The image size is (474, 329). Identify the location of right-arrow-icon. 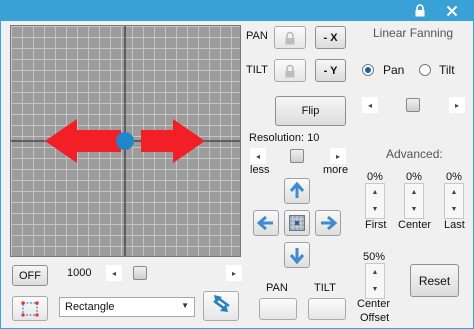
(173, 141).